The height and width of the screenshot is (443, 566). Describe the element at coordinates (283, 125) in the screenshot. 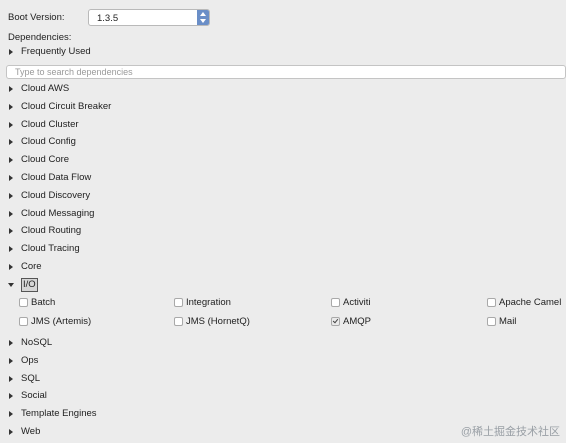

I see `category-cloud-cluster: Cloud Cluster` at that location.